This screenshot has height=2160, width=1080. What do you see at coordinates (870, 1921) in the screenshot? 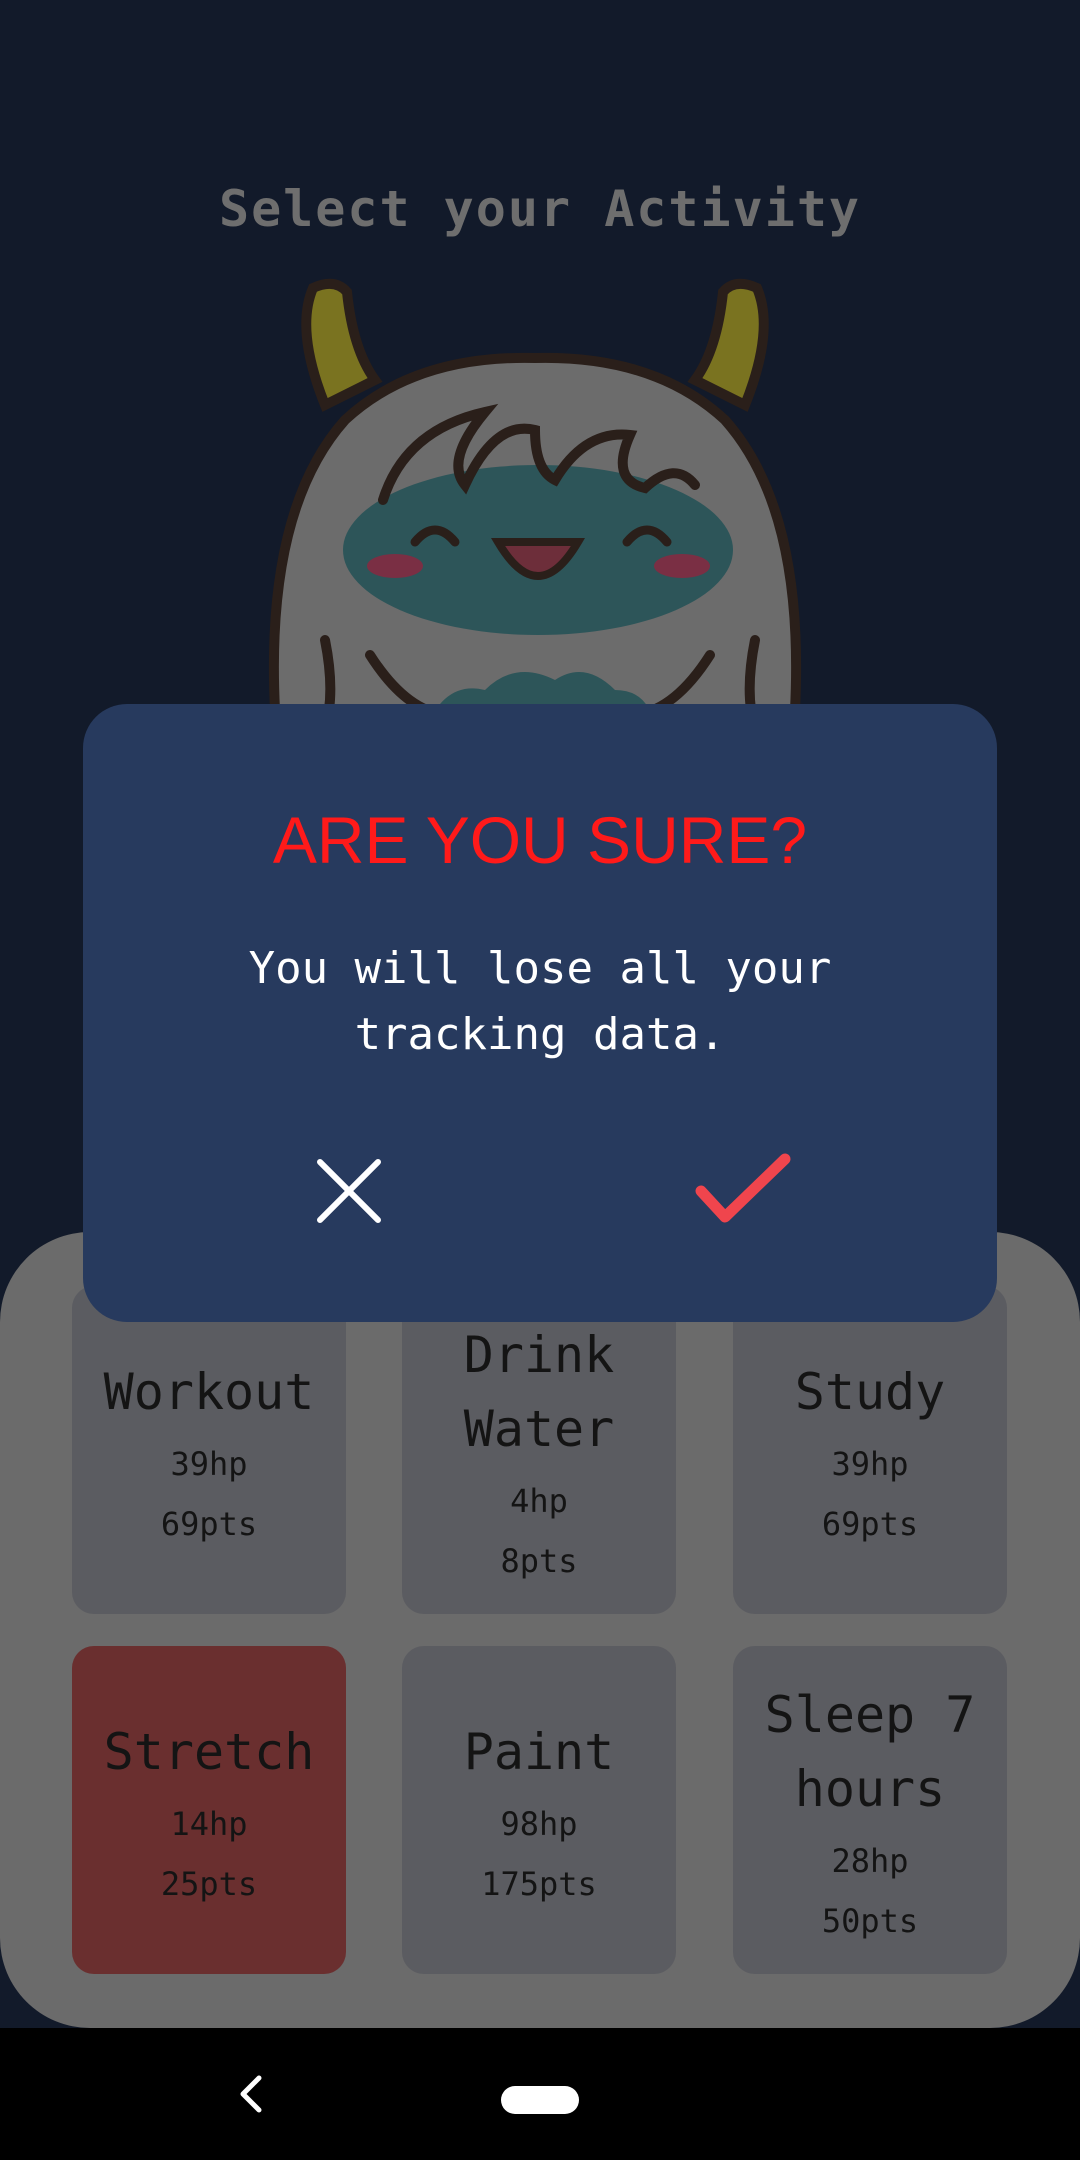
I see `activity-pts: 50pts` at bounding box center [870, 1921].